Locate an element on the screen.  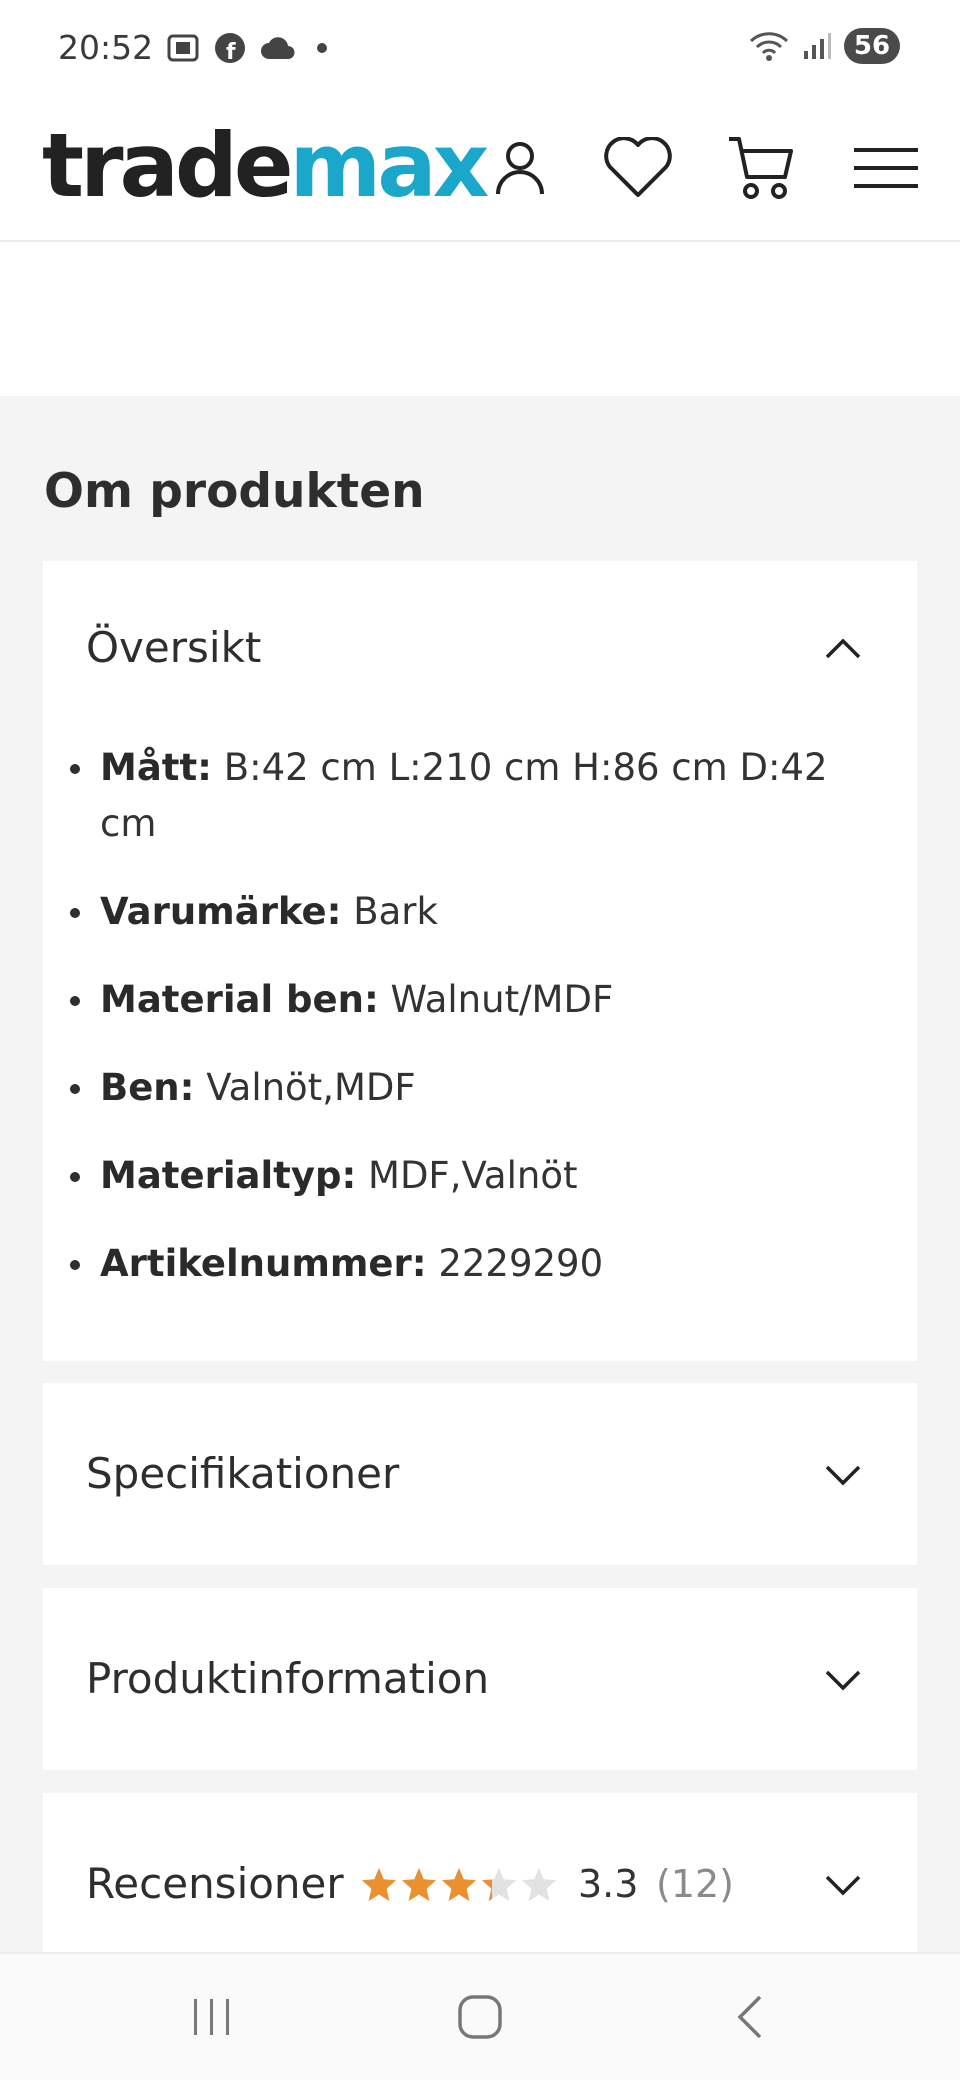
heart-icon is located at coordinates (638, 168).